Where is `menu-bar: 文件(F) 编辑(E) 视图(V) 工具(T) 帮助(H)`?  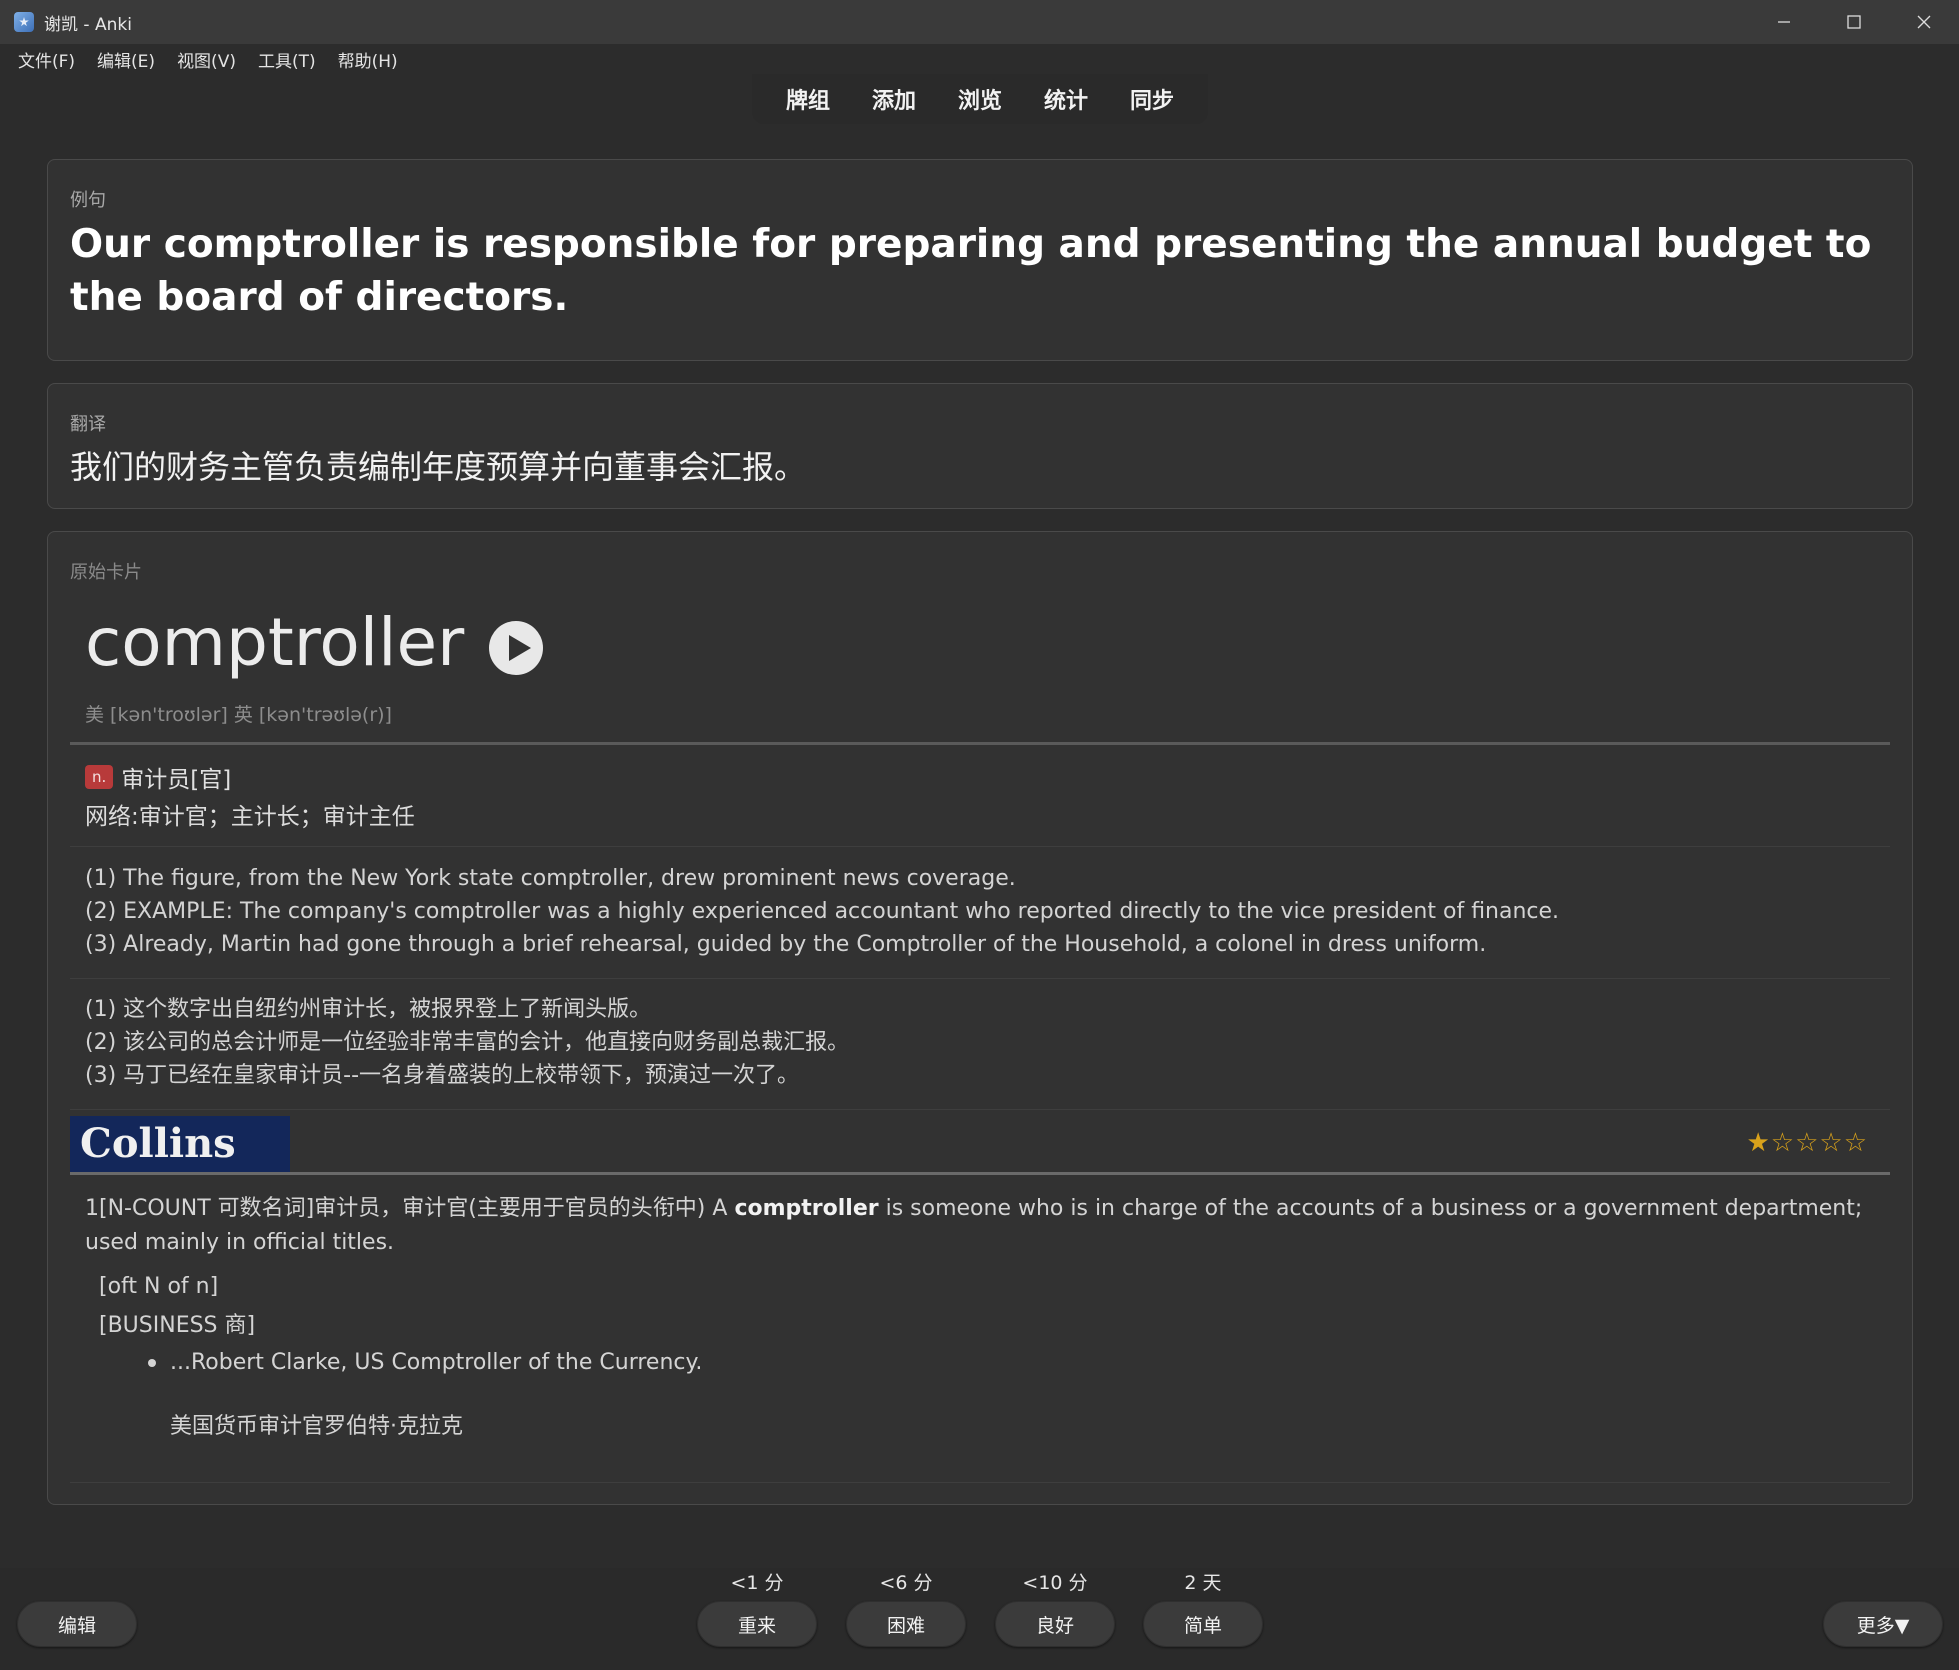 menu-bar: 文件(F) 编辑(E) 视图(V) 工具(T) 帮助(H) is located at coordinates (979, 59).